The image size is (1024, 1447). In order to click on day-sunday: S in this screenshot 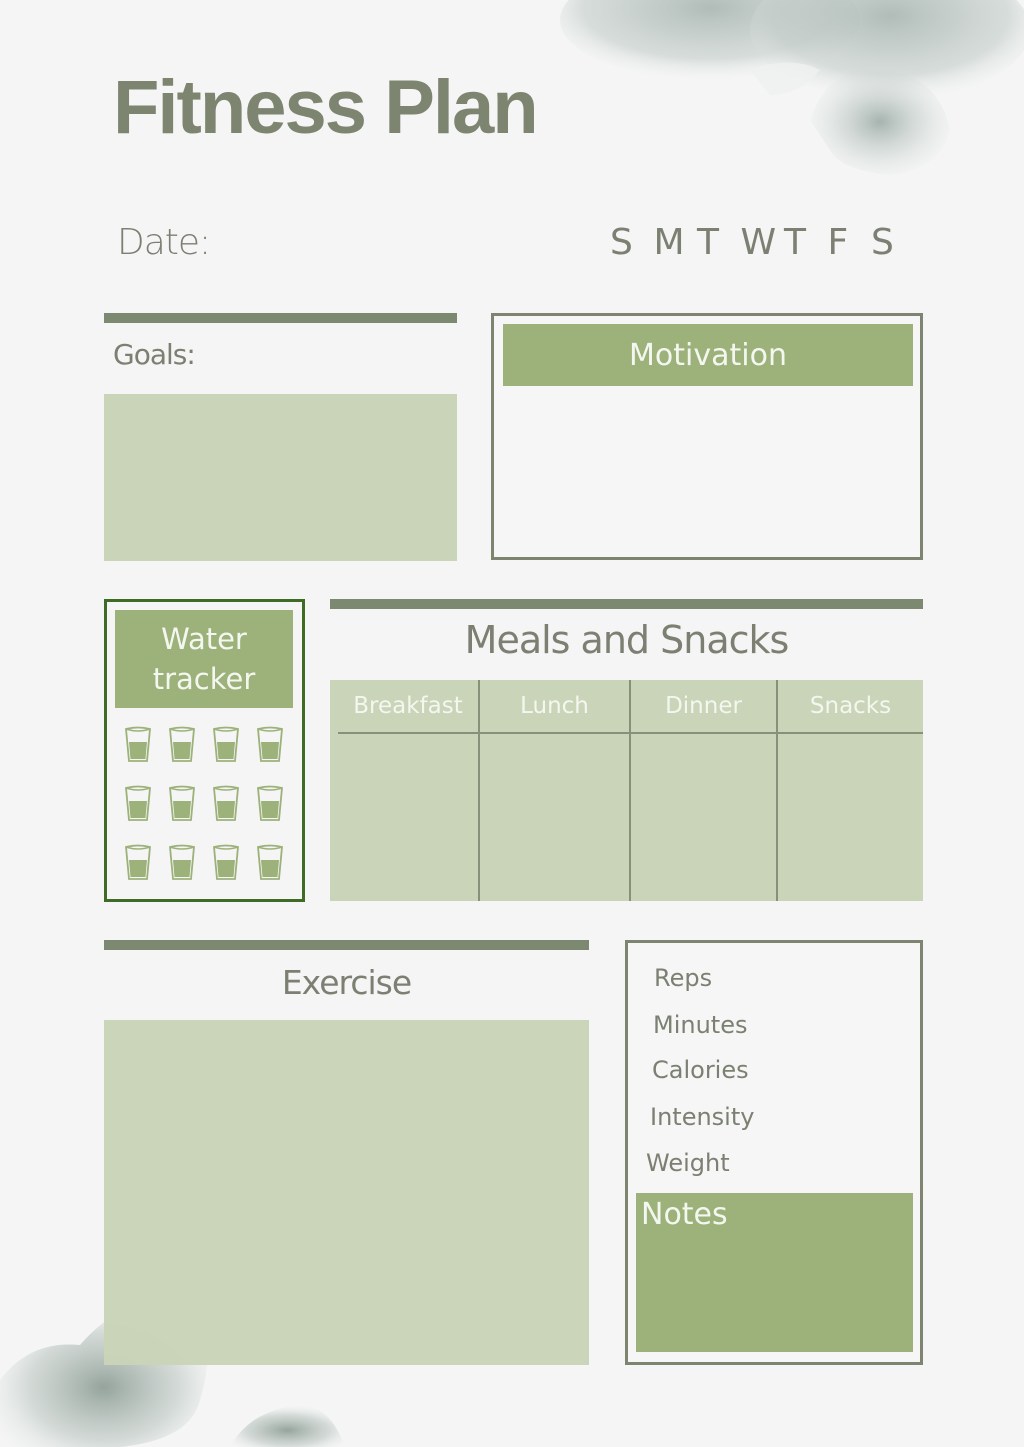, I will do `click(632, 242)`.